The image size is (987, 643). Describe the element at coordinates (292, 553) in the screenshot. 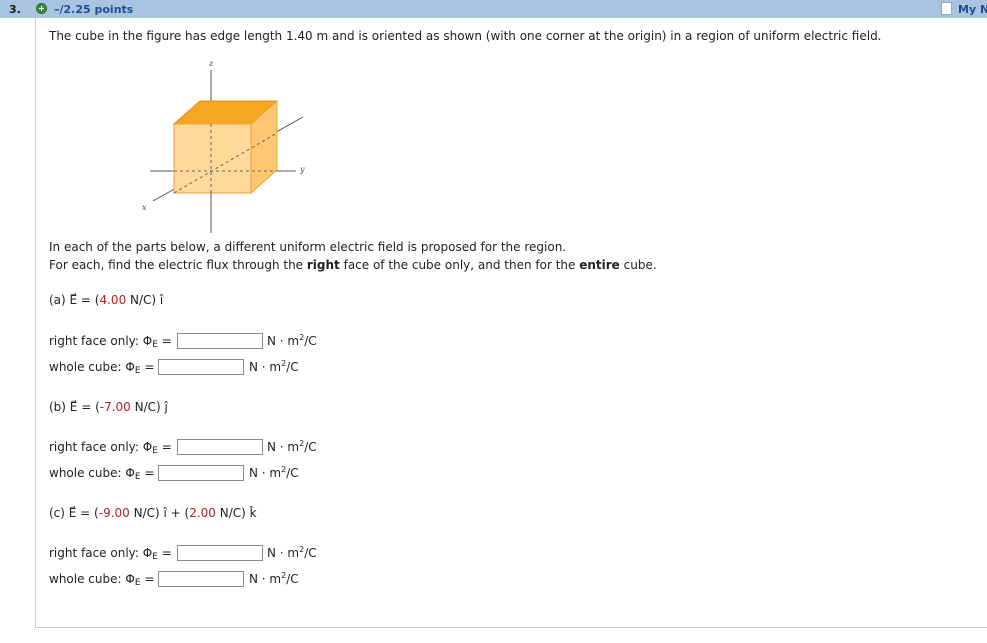

I see `part-c-right-unit: N · m2/C` at that location.